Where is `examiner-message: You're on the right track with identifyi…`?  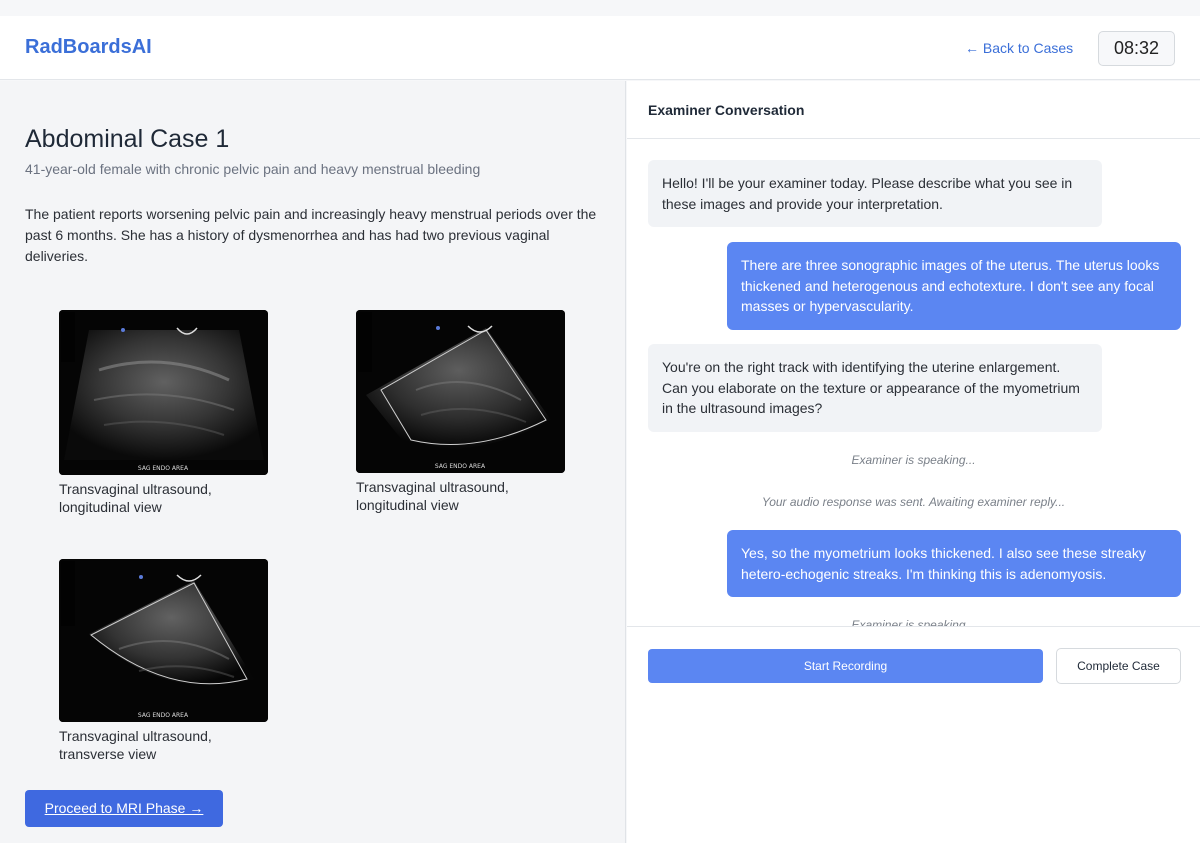
examiner-message: You're on the right track with identifyi… is located at coordinates (875, 388).